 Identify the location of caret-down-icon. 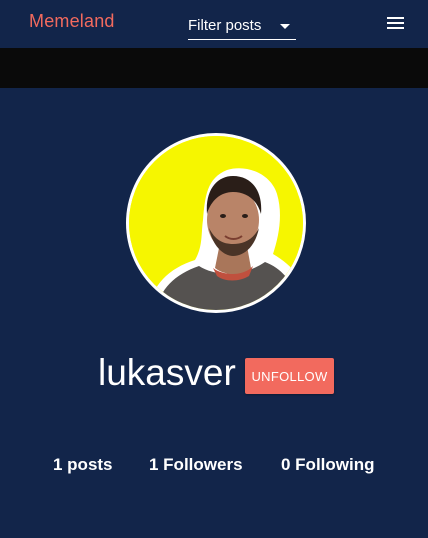
(285, 26).